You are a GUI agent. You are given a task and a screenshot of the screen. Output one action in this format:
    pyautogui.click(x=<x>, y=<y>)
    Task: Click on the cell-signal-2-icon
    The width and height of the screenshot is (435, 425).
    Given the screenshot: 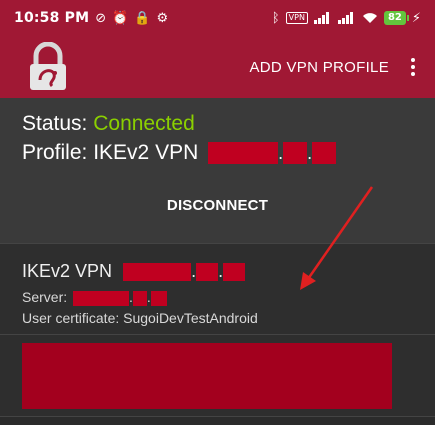 What is the action you would take?
    pyautogui.click(x=345, y=18)
    